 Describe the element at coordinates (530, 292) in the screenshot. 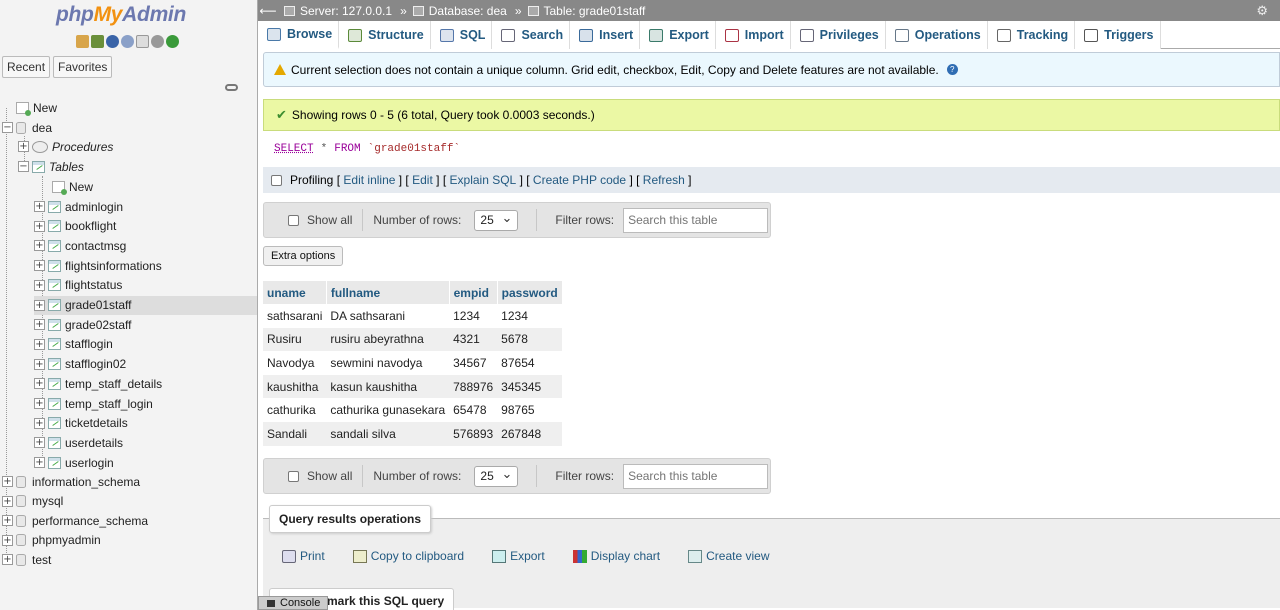

I see `column-header-password: password` at that location.